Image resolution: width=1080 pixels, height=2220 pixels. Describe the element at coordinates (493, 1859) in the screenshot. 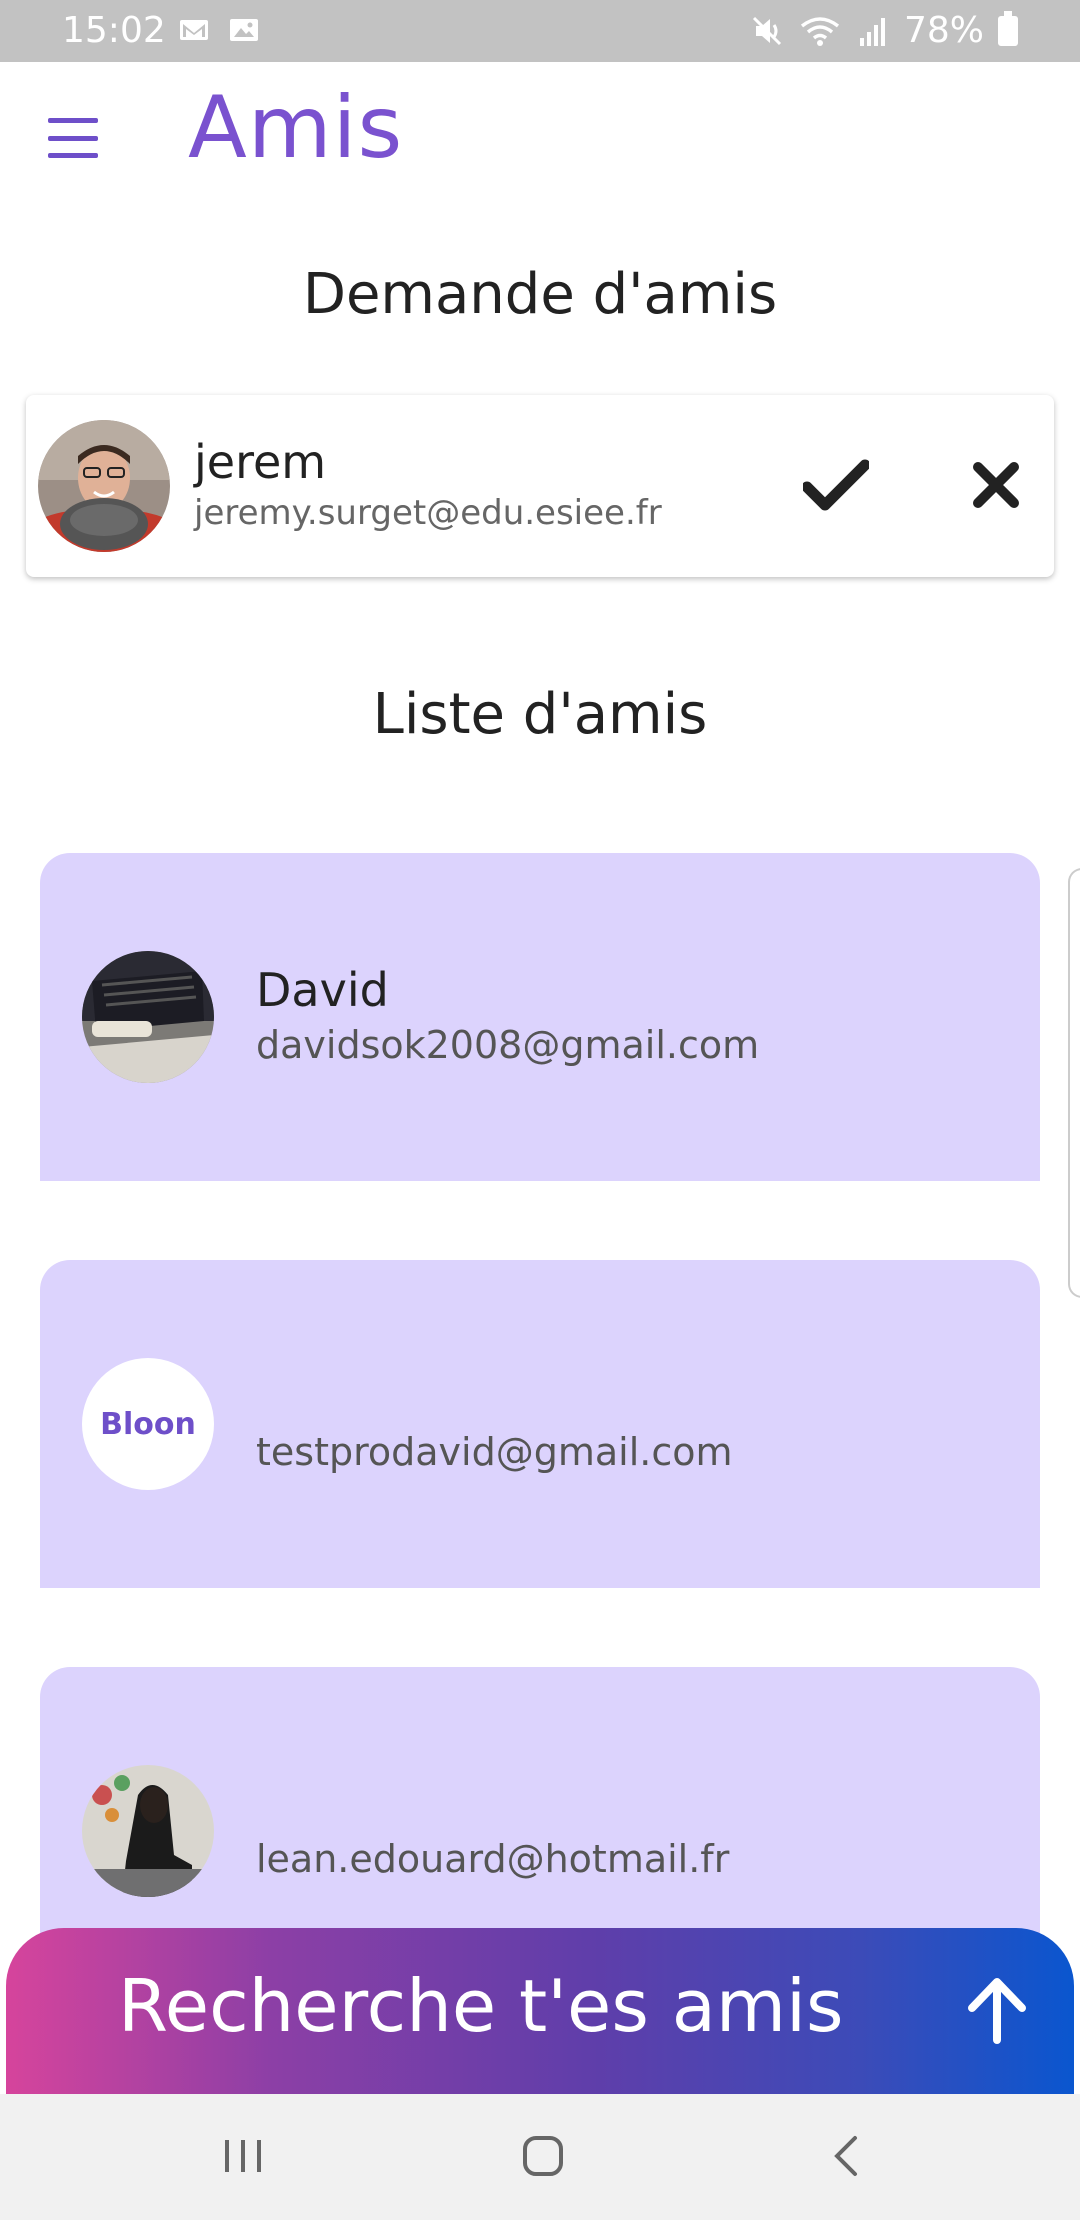

I see `friend-email: lean.edouard@hotmail.fr` at that location.